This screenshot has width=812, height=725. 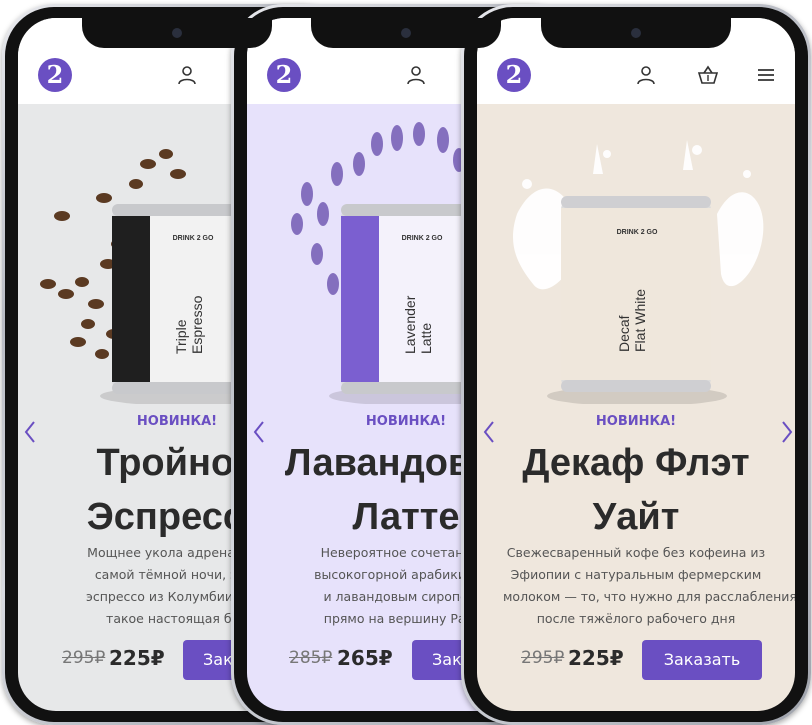 What do you see at coordinates (197, 324) in the screenshot?
I see `can-name-line2: Espresso` at bounding box center [197, 324].